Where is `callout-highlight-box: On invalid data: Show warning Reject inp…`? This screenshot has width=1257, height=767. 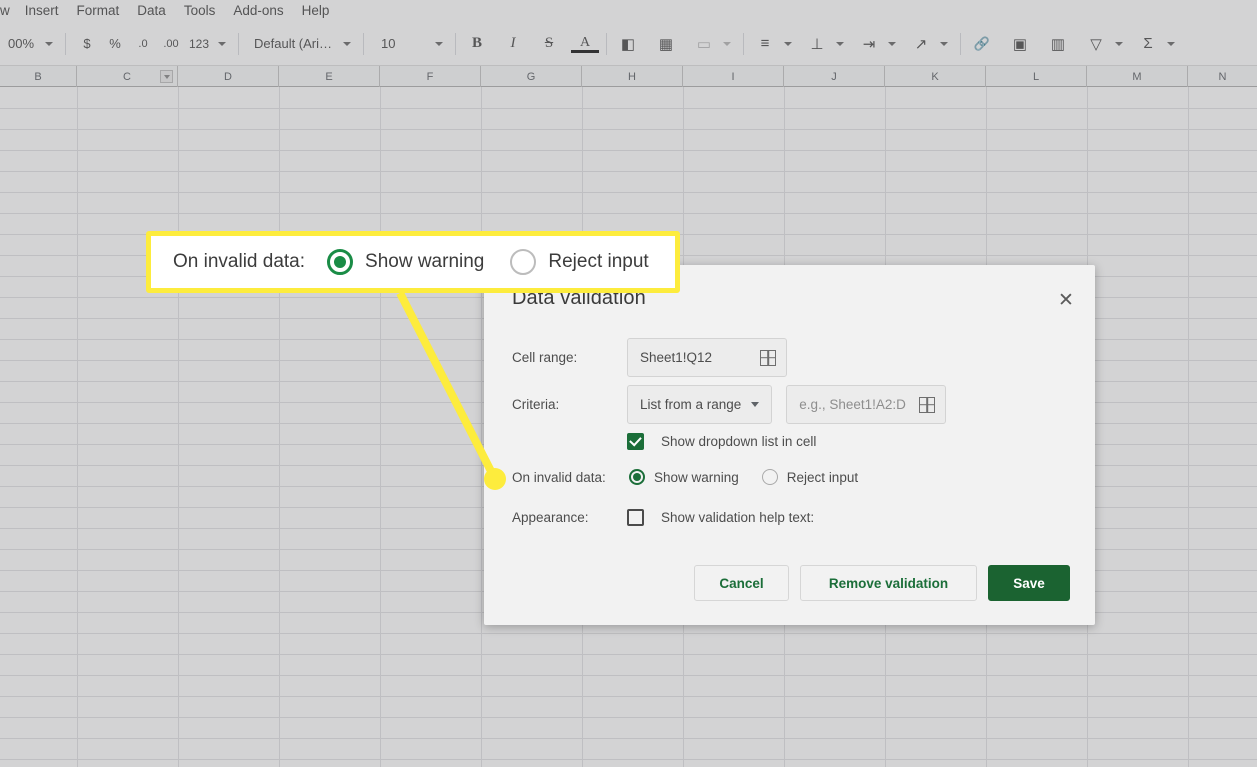
callout-highlight-box: On invalid data: Show warning Reject inp… is located at coordinates (413, 262).